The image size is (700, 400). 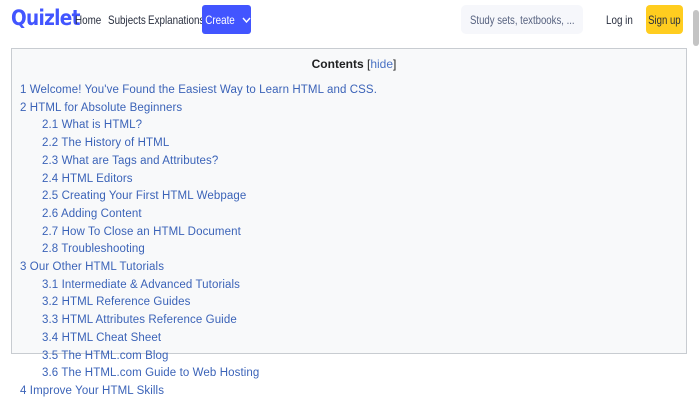 I want to click on toc-entry: 3.6 The HTML.com Guide to Web Hosting, so click(x=150, y=373).